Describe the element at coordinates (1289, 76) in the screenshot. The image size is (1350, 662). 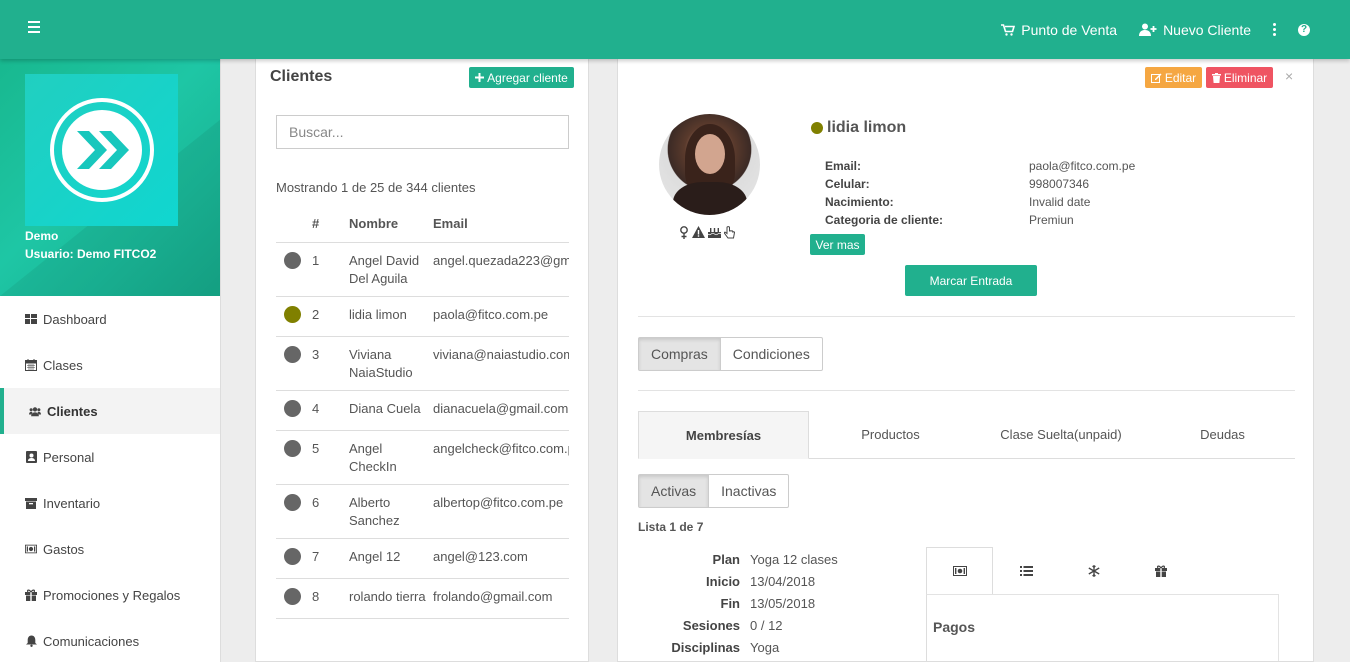
I see `close-icon: ×` at that location.